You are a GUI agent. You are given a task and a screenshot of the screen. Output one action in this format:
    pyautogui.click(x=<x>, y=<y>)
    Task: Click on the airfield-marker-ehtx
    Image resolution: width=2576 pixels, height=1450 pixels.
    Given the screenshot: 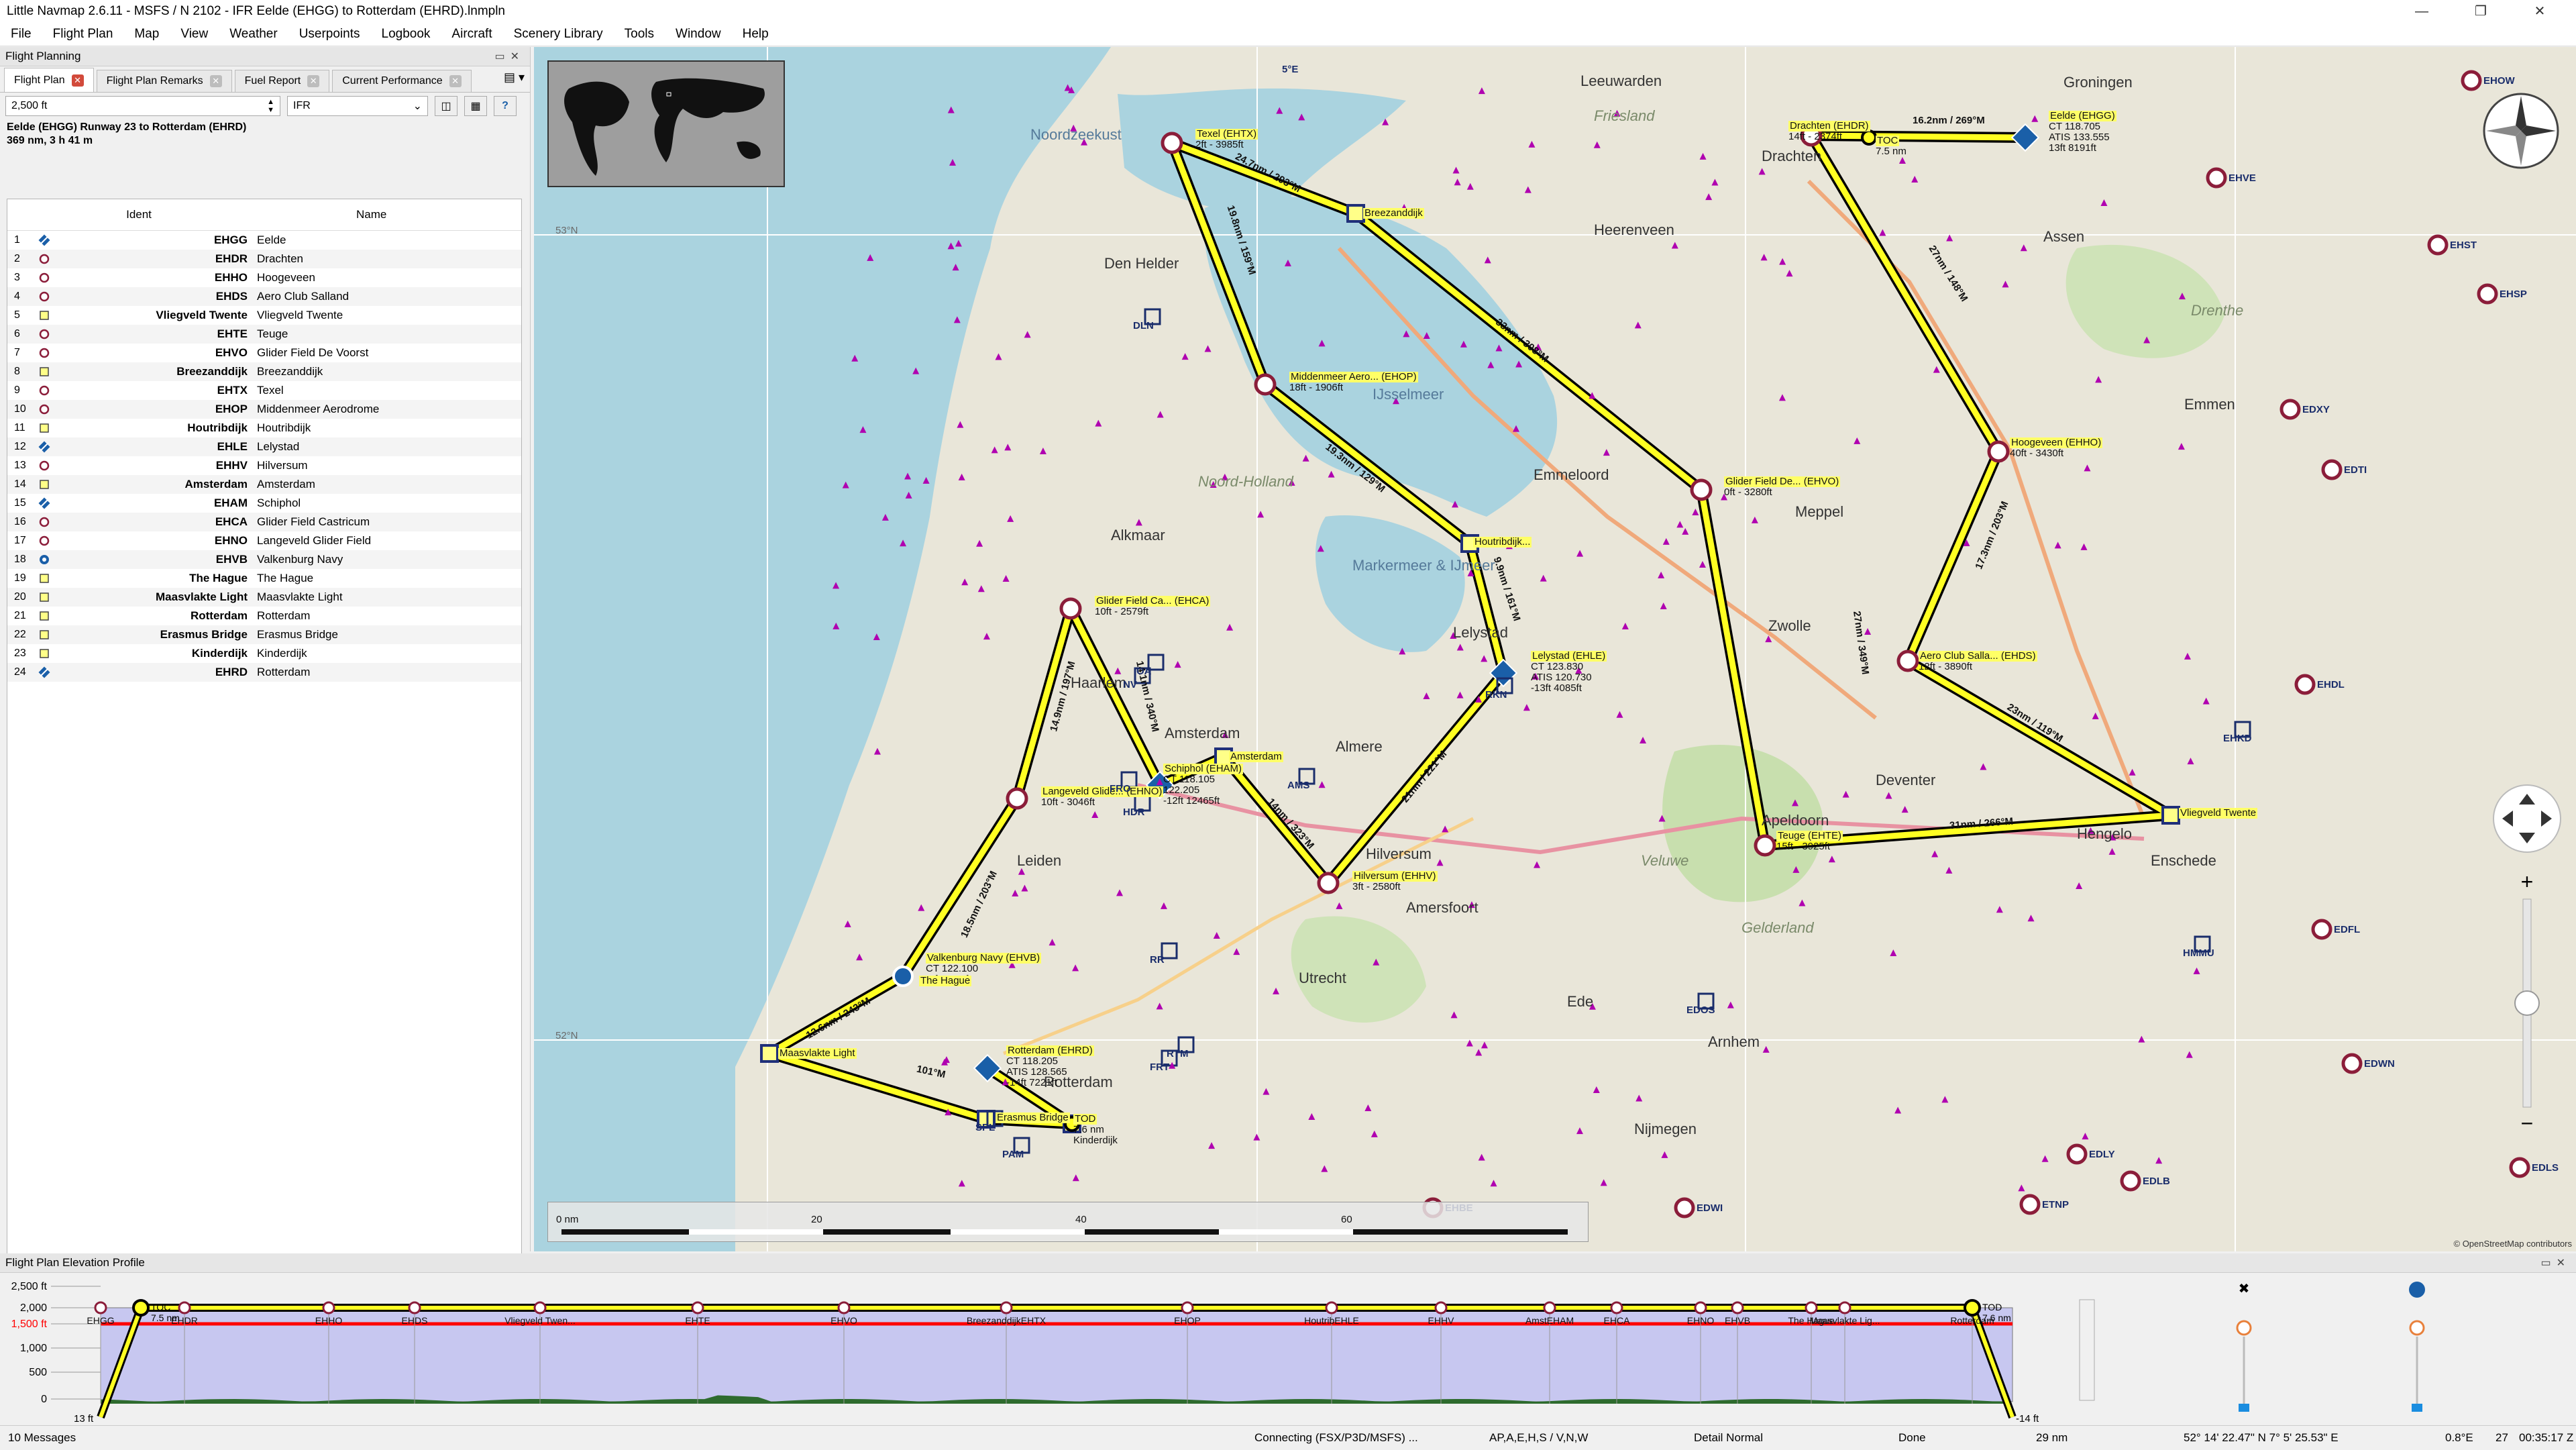 What is the action you would take?
    pyautogui.click(x=1172, y=143)
    